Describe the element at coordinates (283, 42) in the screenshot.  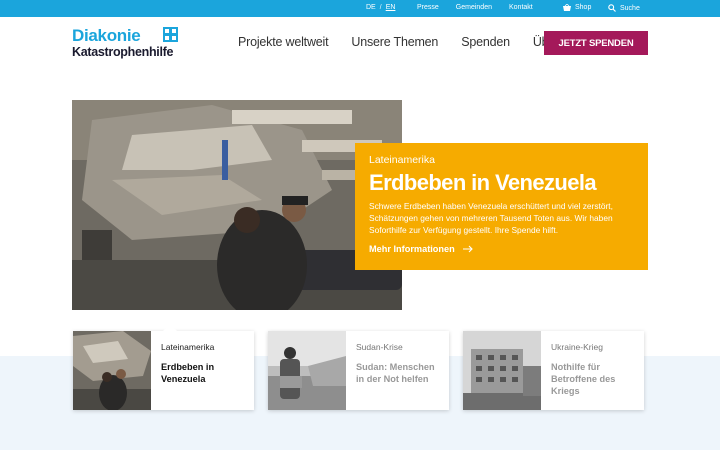
I see `nav-item-projects: Projekte weltweit` at that location.